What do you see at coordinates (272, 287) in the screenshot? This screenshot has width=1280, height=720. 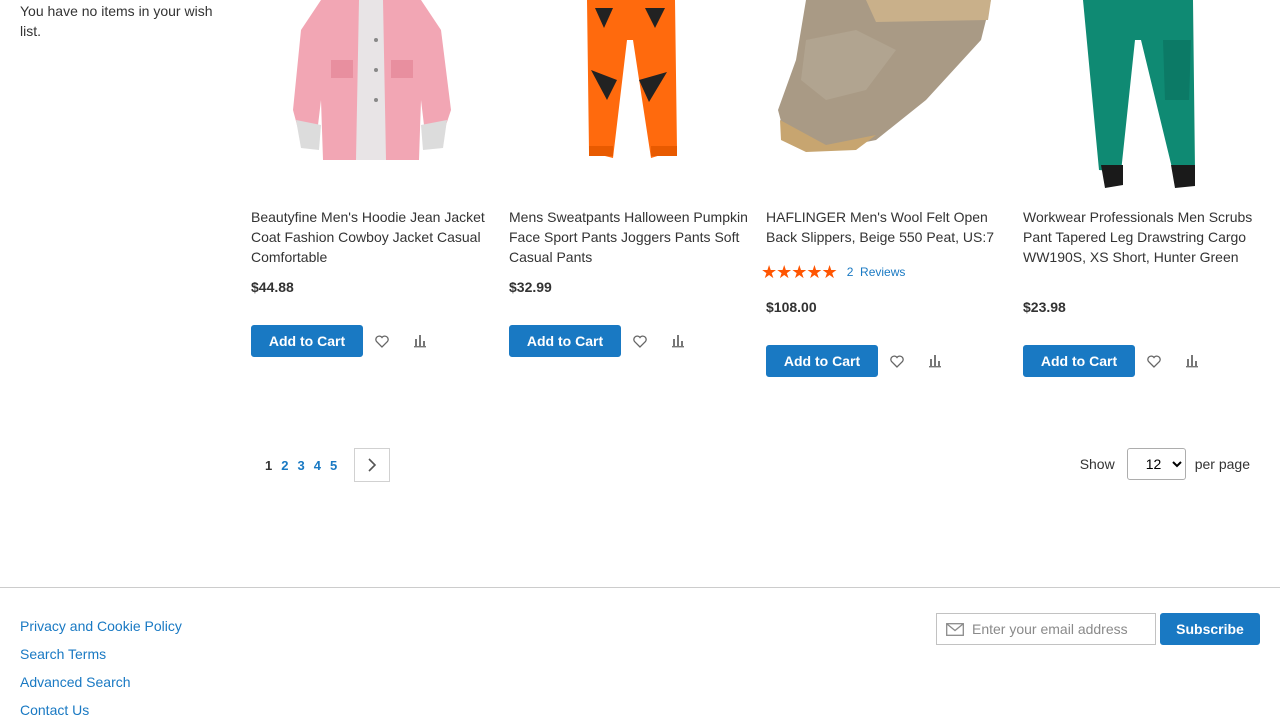 I see `product-price: $44.88` at bounding box center [272, 287].